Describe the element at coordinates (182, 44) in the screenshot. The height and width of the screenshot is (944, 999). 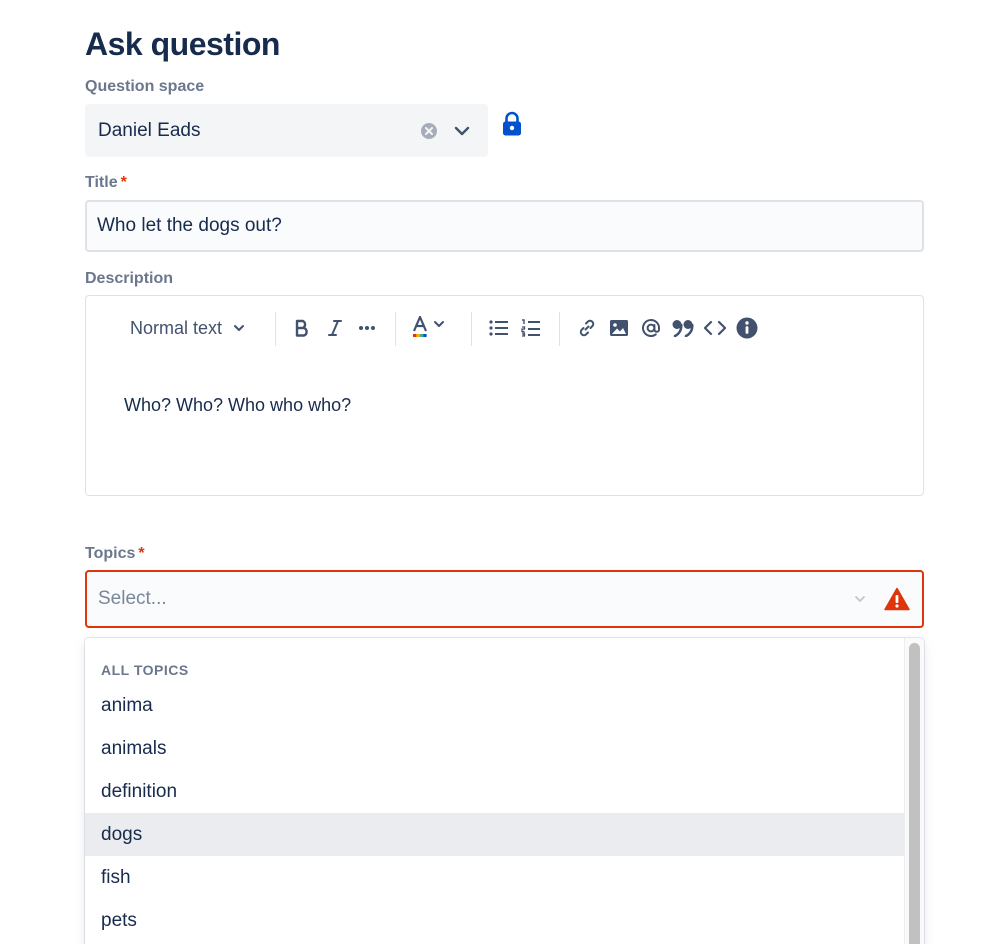
I see `page-title: Ask question` at that location.